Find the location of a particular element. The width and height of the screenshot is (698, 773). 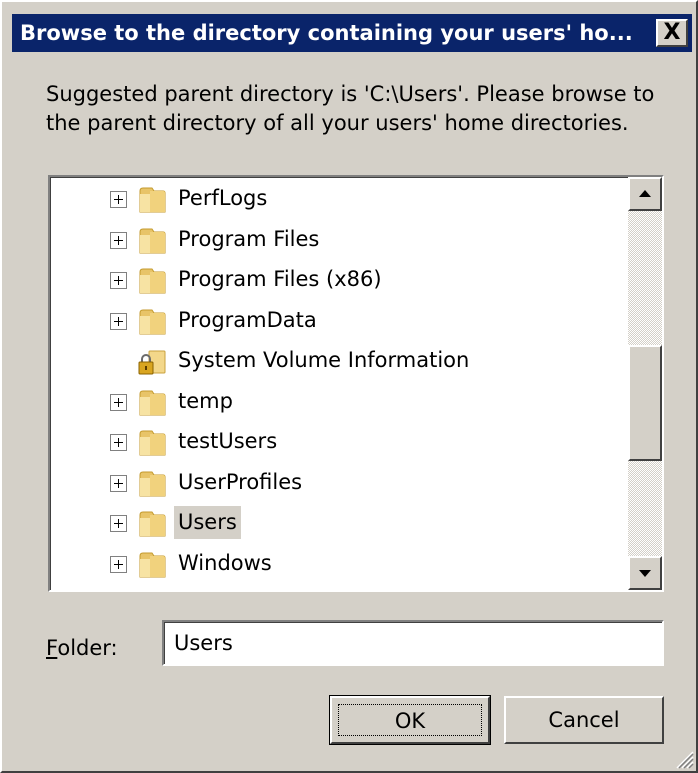

tree-item: Users is located at coordinates (335, 523).